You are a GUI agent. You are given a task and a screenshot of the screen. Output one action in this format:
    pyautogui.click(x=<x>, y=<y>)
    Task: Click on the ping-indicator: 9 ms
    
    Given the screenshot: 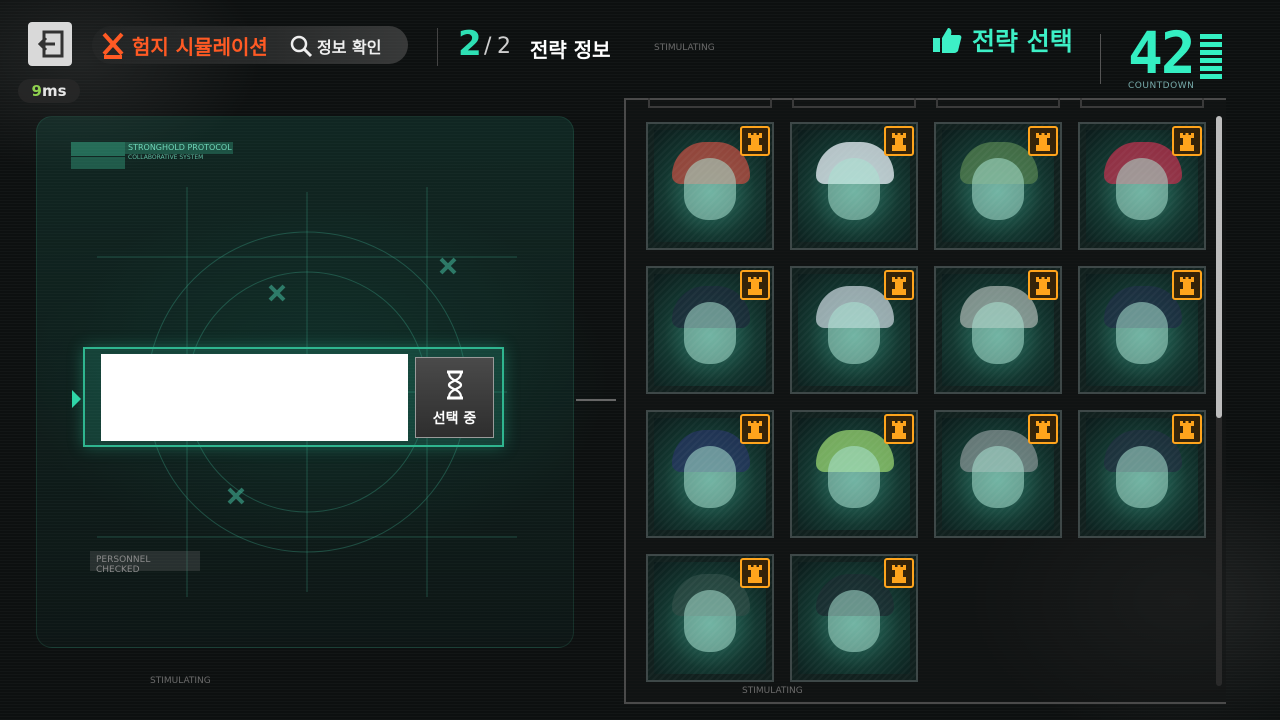 What is the action you would take?
    pyautogui.click(x=49, y=91)
    